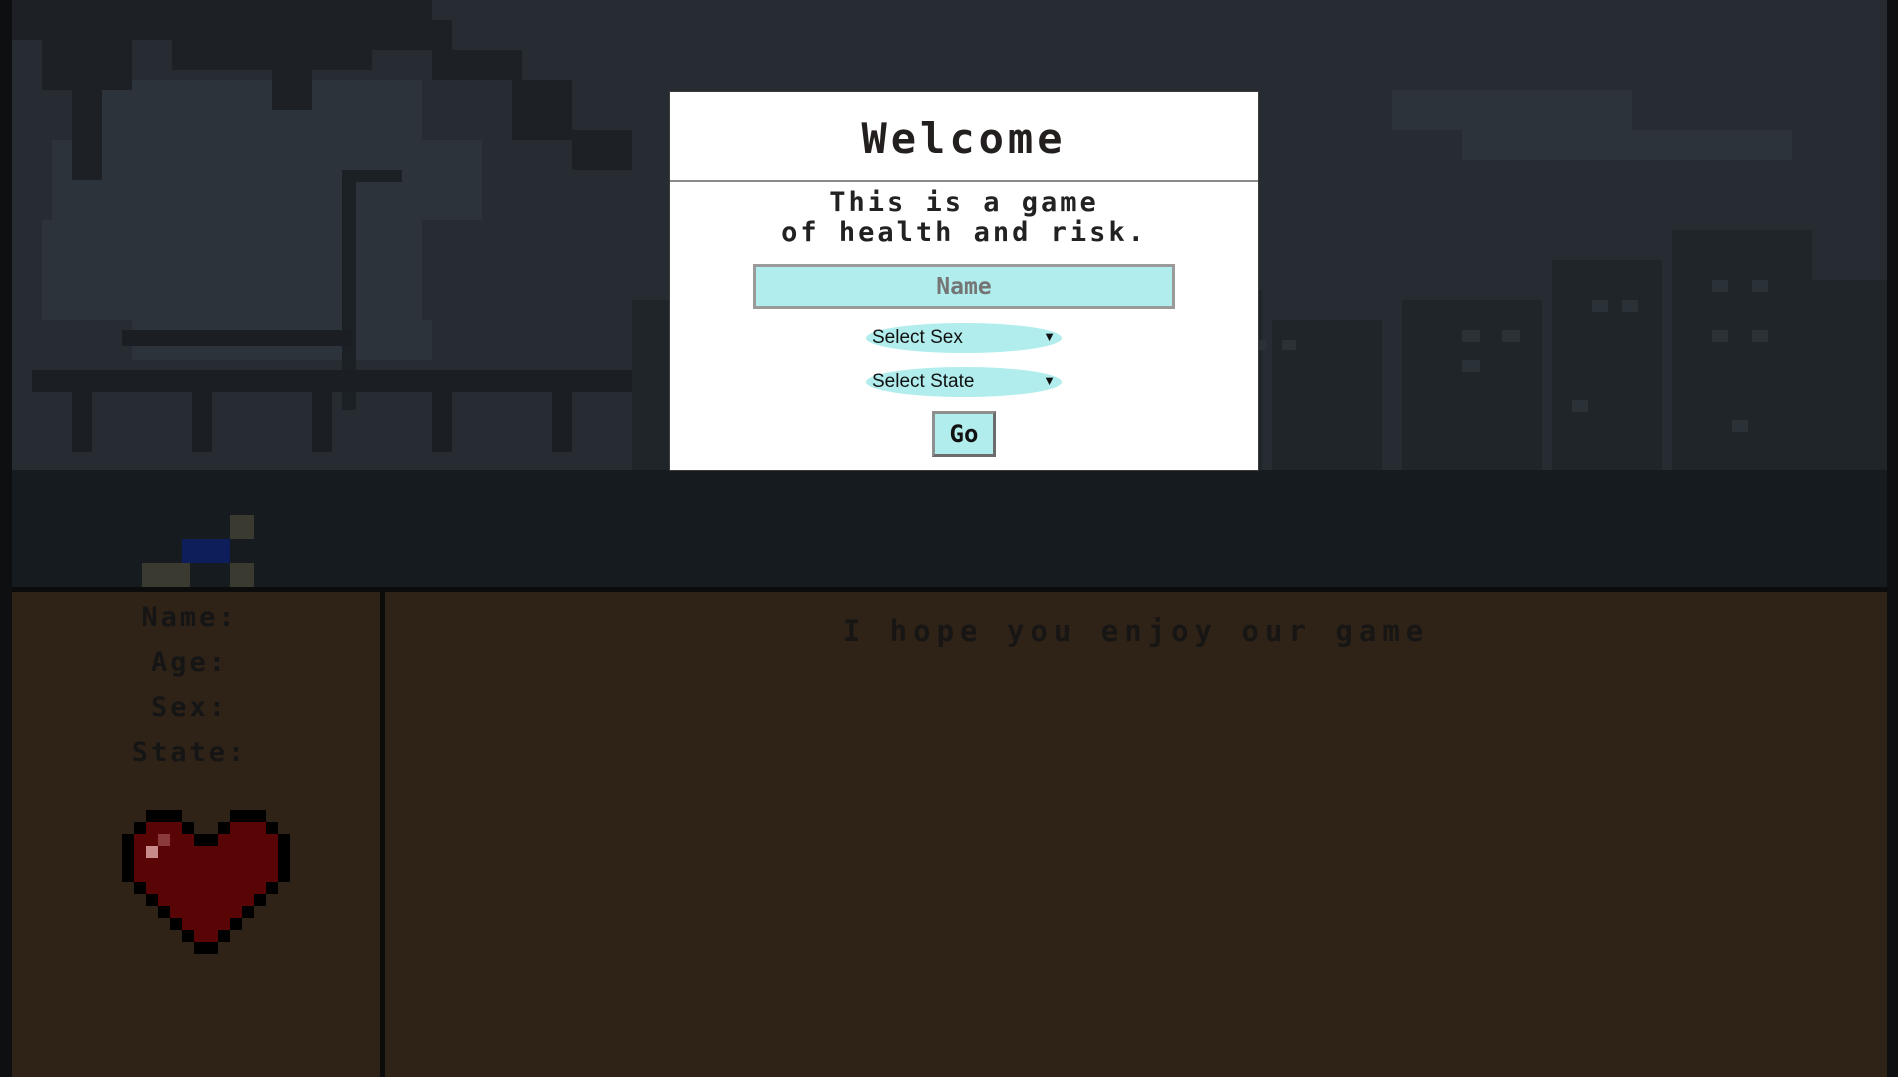 The image size is (1898, 1077). I want to click on state-select-label: Select State, so click(923, 381).